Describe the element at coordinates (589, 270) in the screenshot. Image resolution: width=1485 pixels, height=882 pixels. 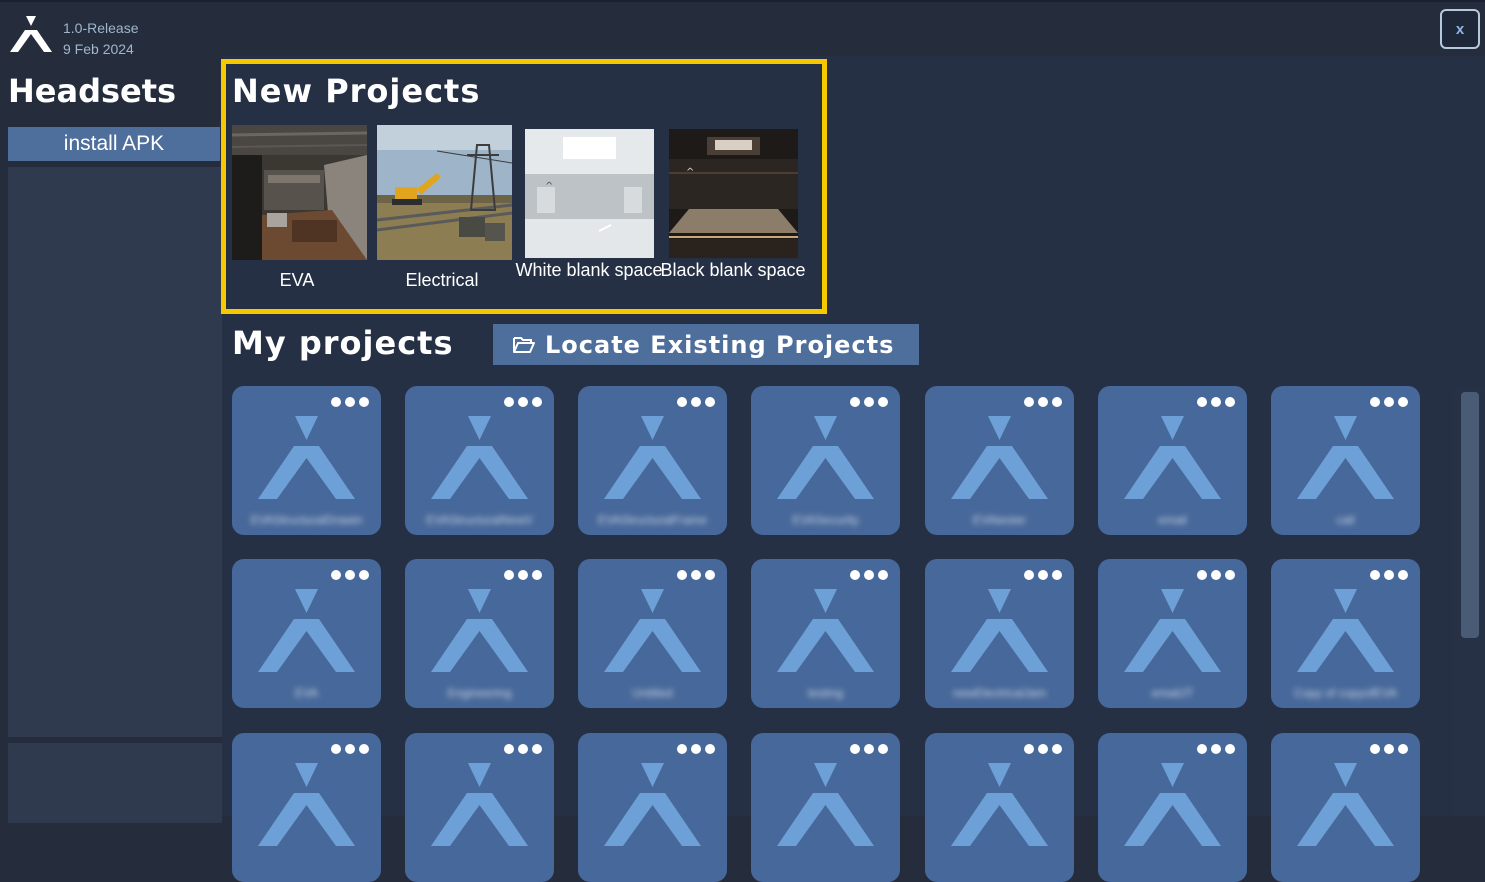
I see `template-white-label: White blank space` at that location.